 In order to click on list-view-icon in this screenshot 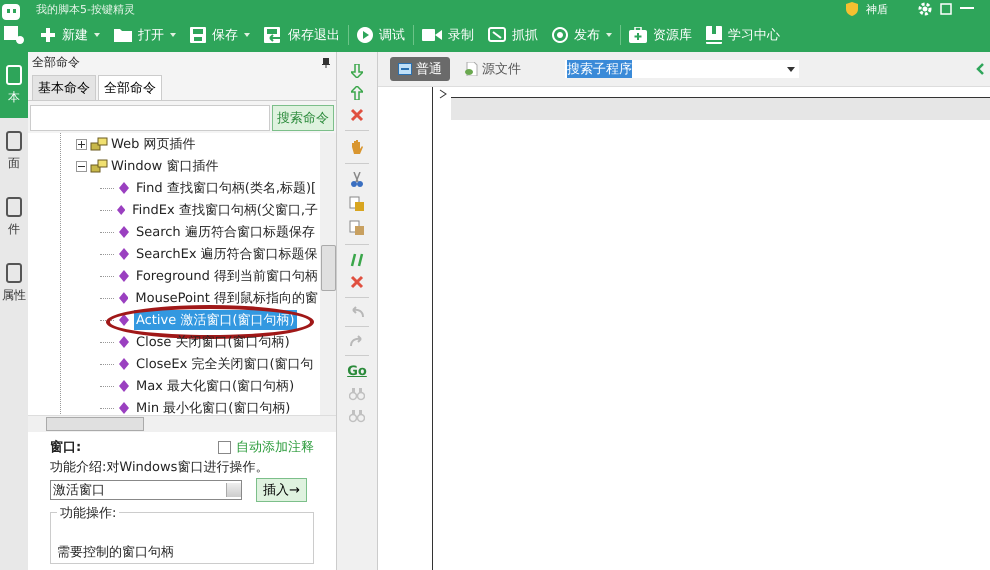, I will do `click(405, 69)`.